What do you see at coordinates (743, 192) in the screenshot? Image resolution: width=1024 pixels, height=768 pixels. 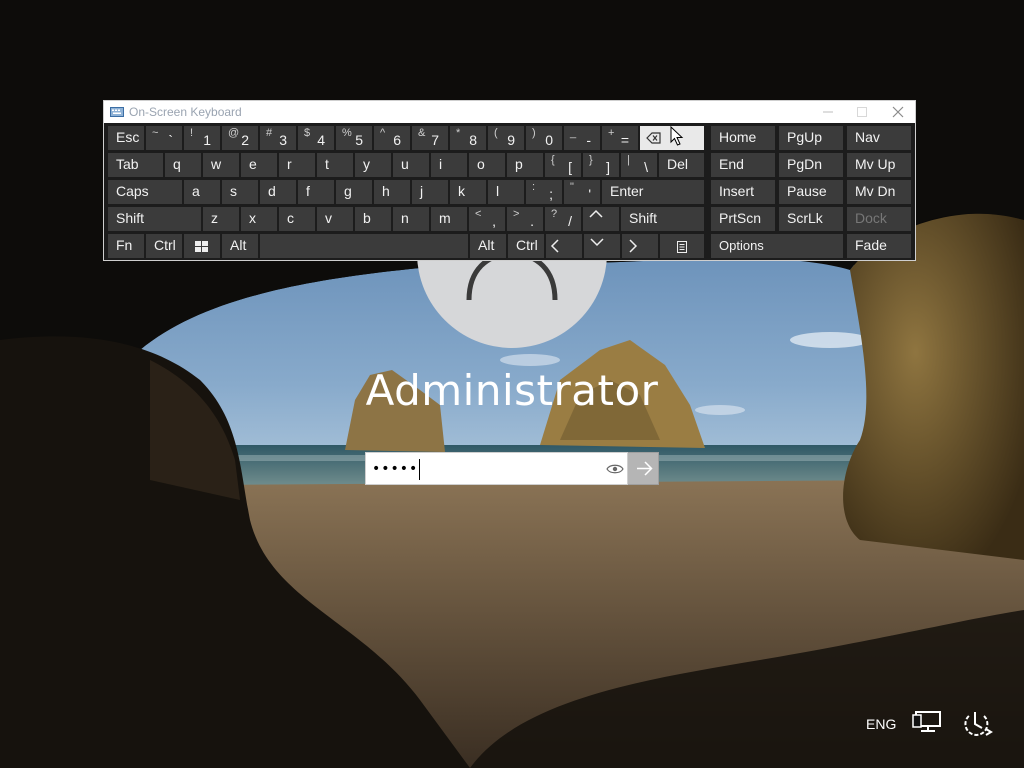 I see `key-insert: Insert` at bounding box center [743, 192].